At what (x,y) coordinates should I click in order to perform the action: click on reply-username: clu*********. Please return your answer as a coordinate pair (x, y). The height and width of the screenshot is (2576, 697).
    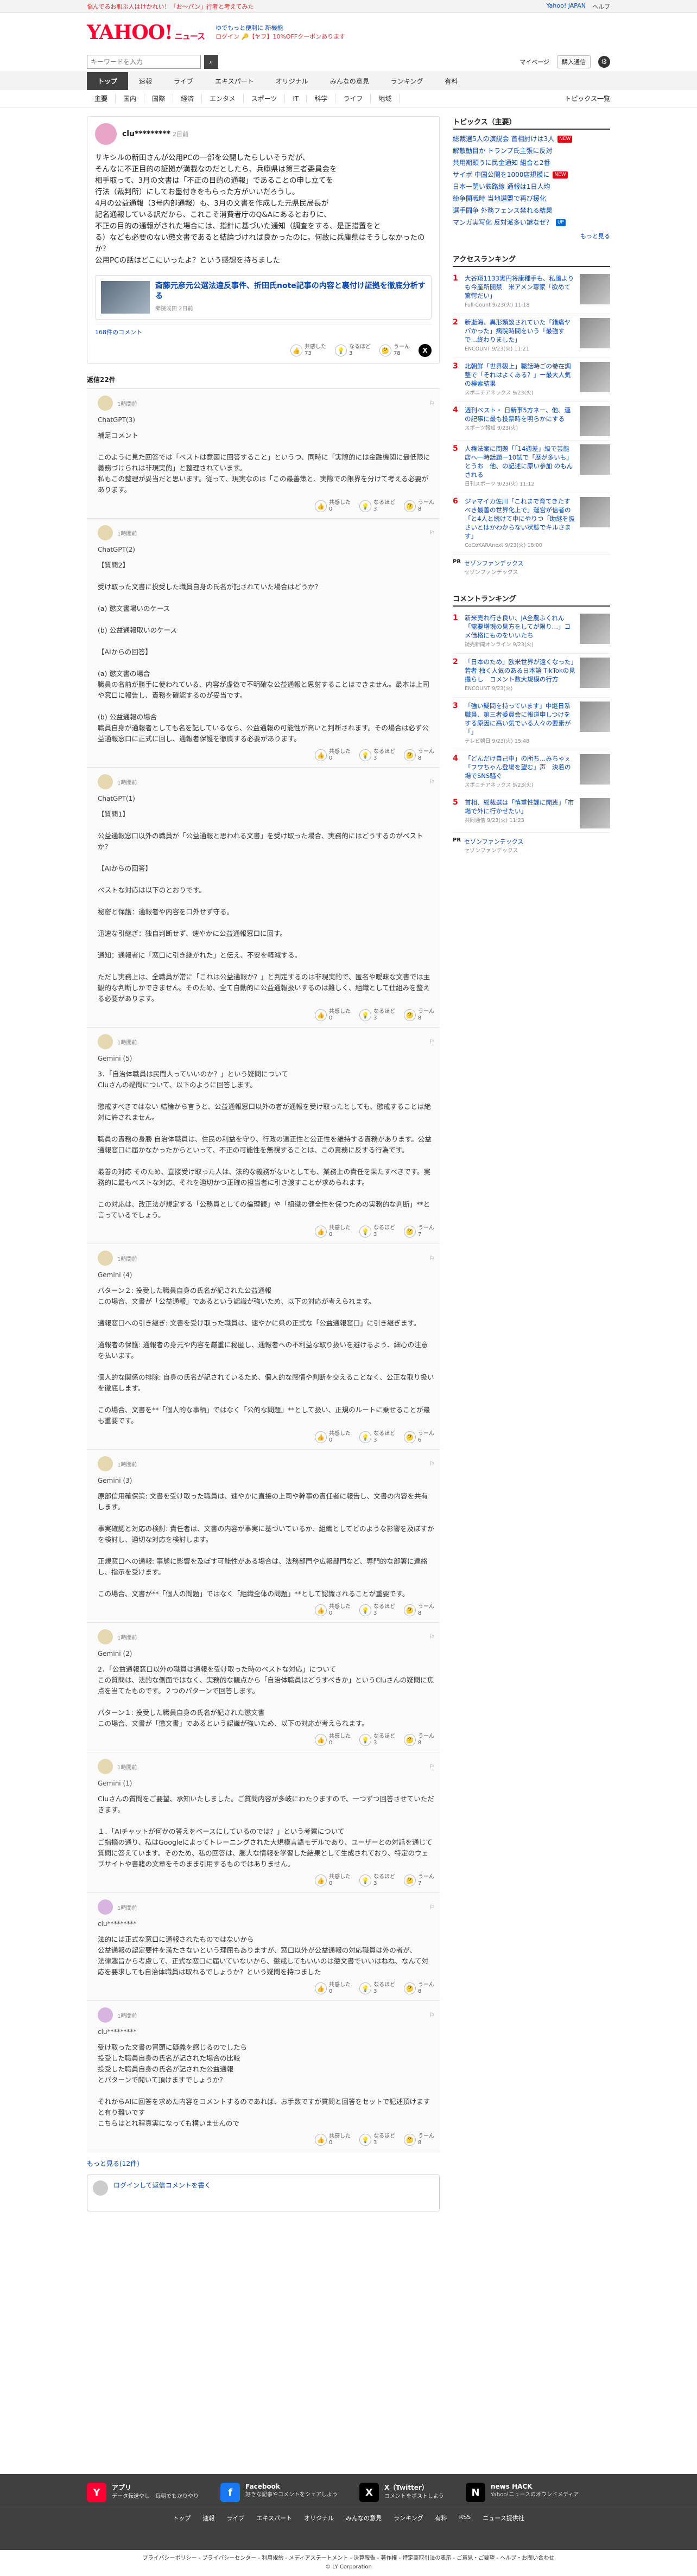
    Looking at the image, I should click on (266, 2032).